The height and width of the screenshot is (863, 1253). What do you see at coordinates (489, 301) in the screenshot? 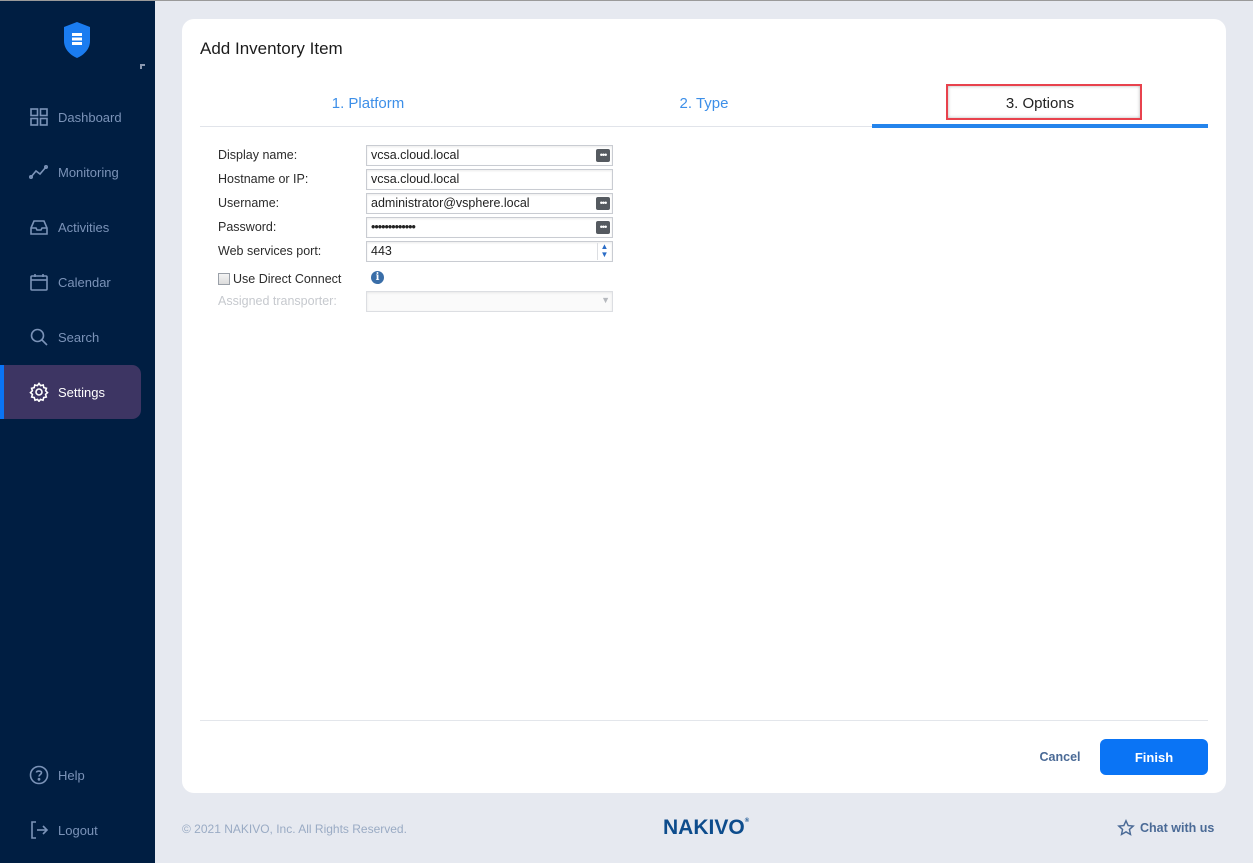
I see `transporter-select: ▼` at bounding box center [489, 301].